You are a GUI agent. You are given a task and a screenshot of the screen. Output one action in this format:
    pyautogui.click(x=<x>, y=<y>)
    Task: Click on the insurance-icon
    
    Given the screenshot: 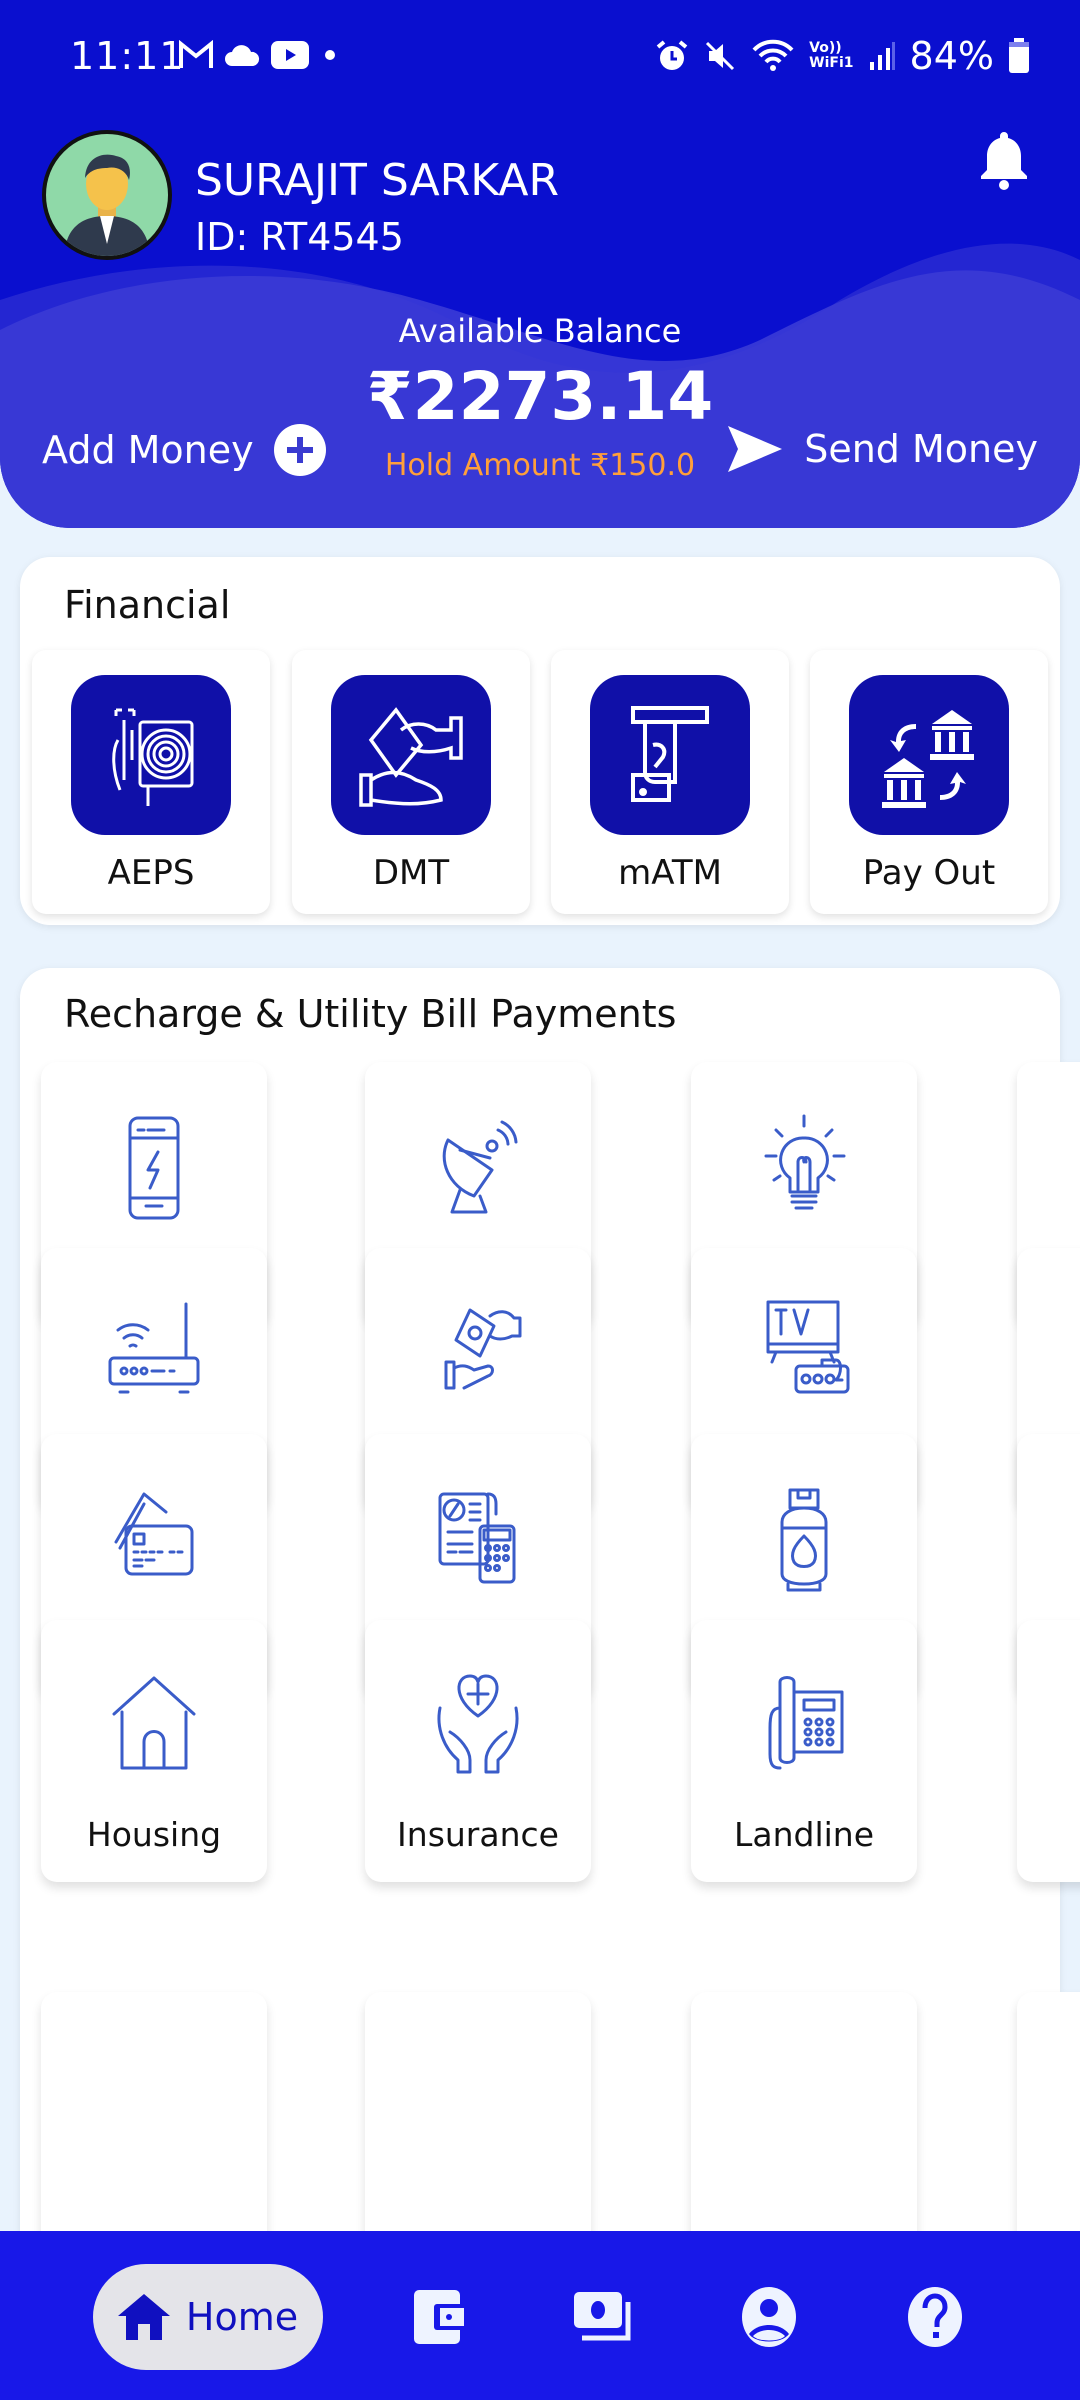 What is the action you would take?
    pyautogui.click(x=478, y=1724)
    